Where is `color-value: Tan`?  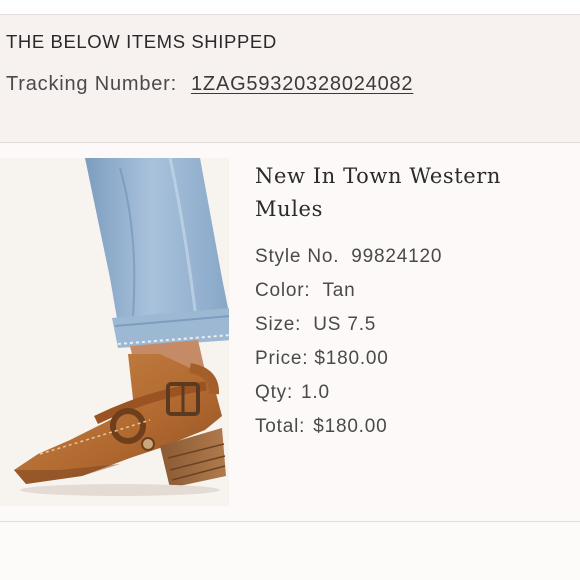
color-value: Tan is located at coordinates (339, 290).